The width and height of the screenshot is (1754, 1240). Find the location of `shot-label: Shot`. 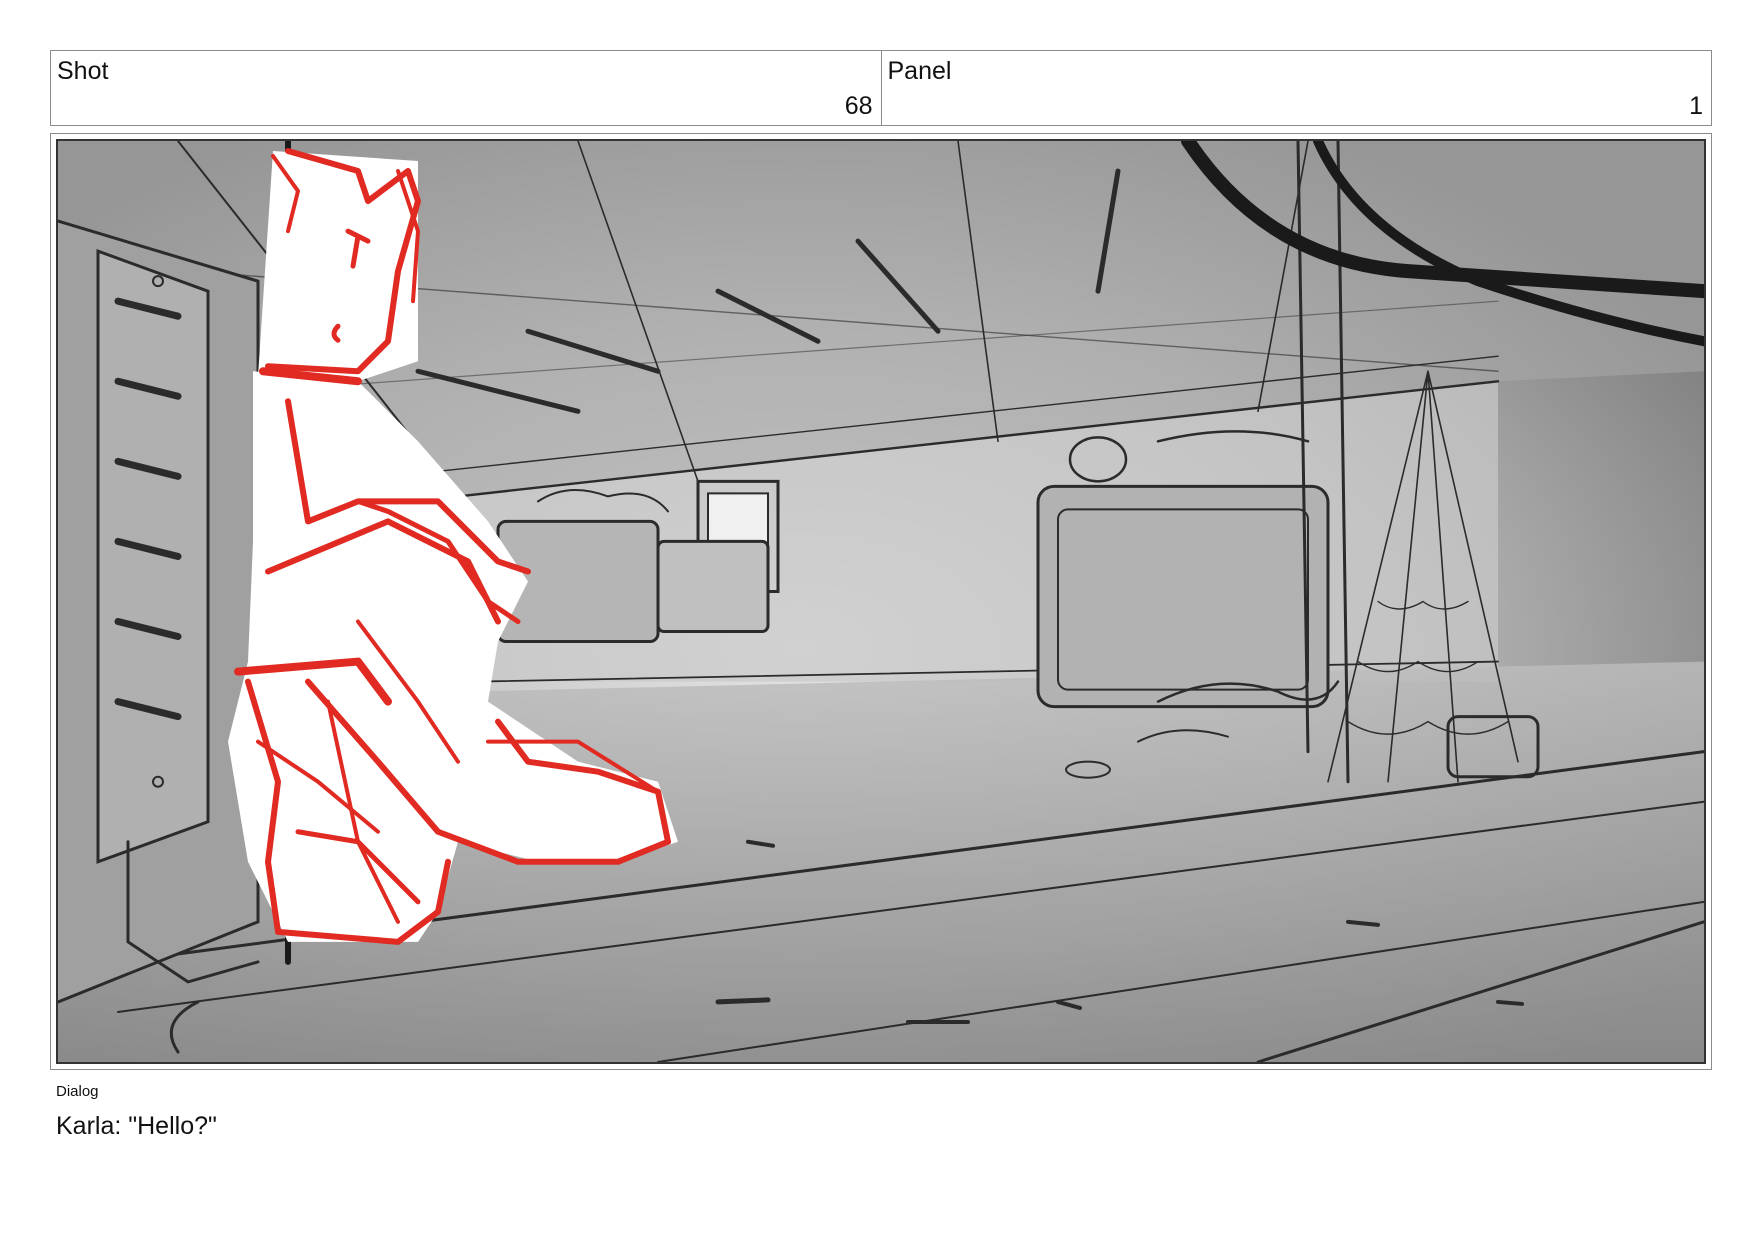

shot-label: Shot is located at coordinates (83, 71).